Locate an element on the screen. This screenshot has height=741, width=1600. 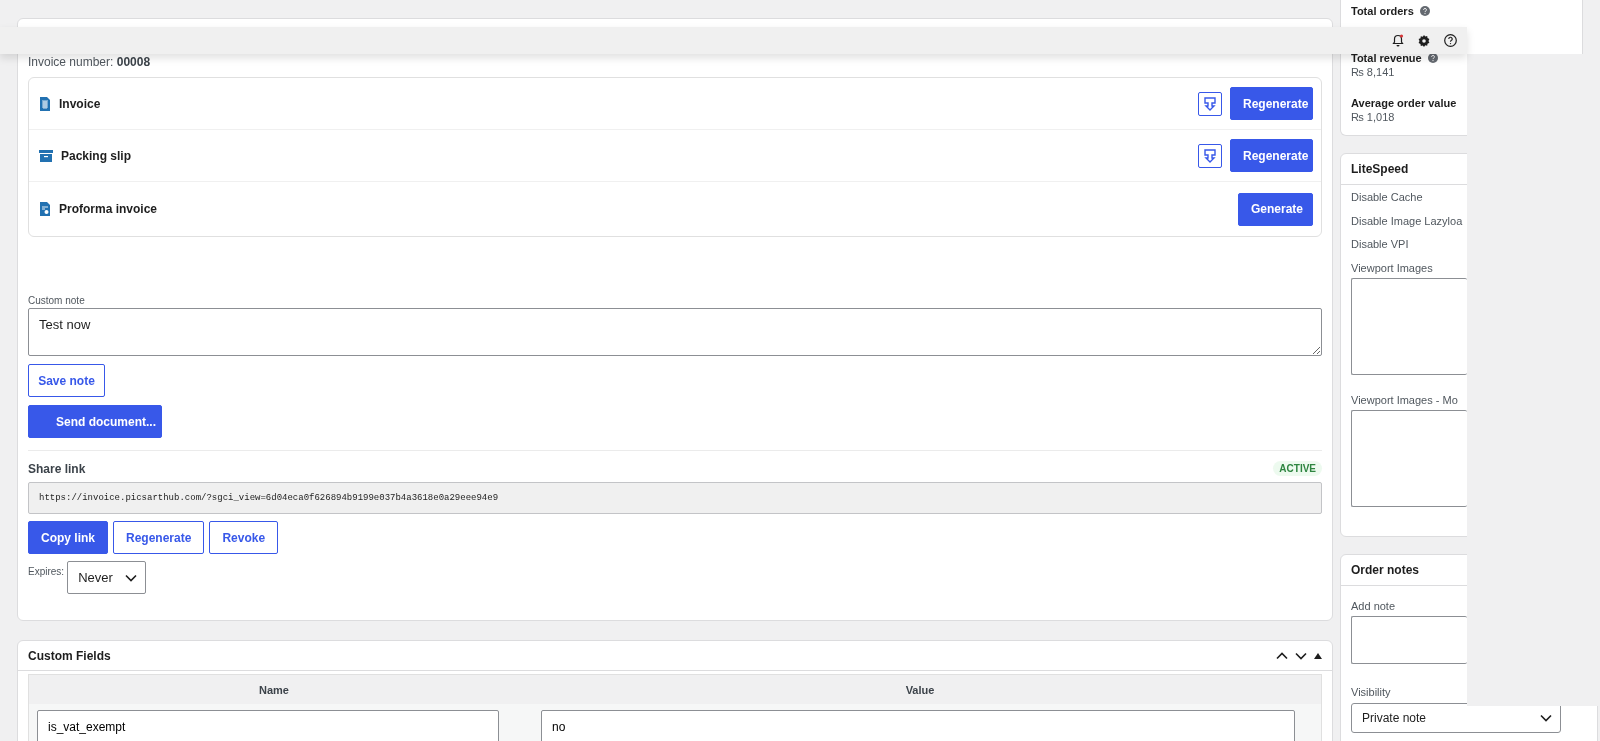
field-label: Custom note is located at coordinates (57, 300).